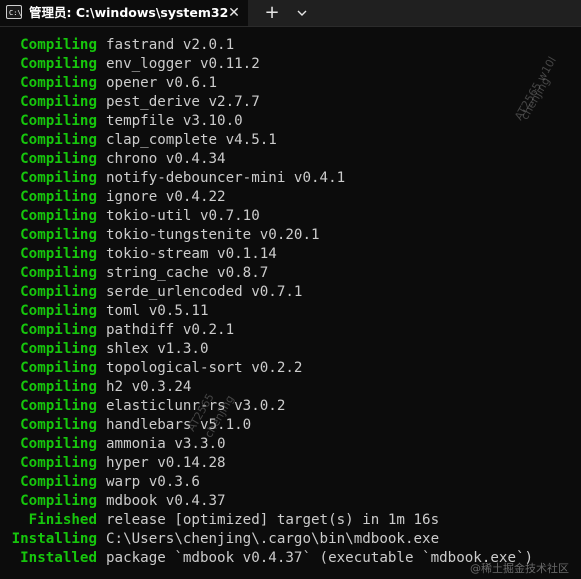 The width and height of the screenshot is (581, 579). Describe the element at coordinates (54, 539) in the screenshot. I see `status-label: Installing` at that location.